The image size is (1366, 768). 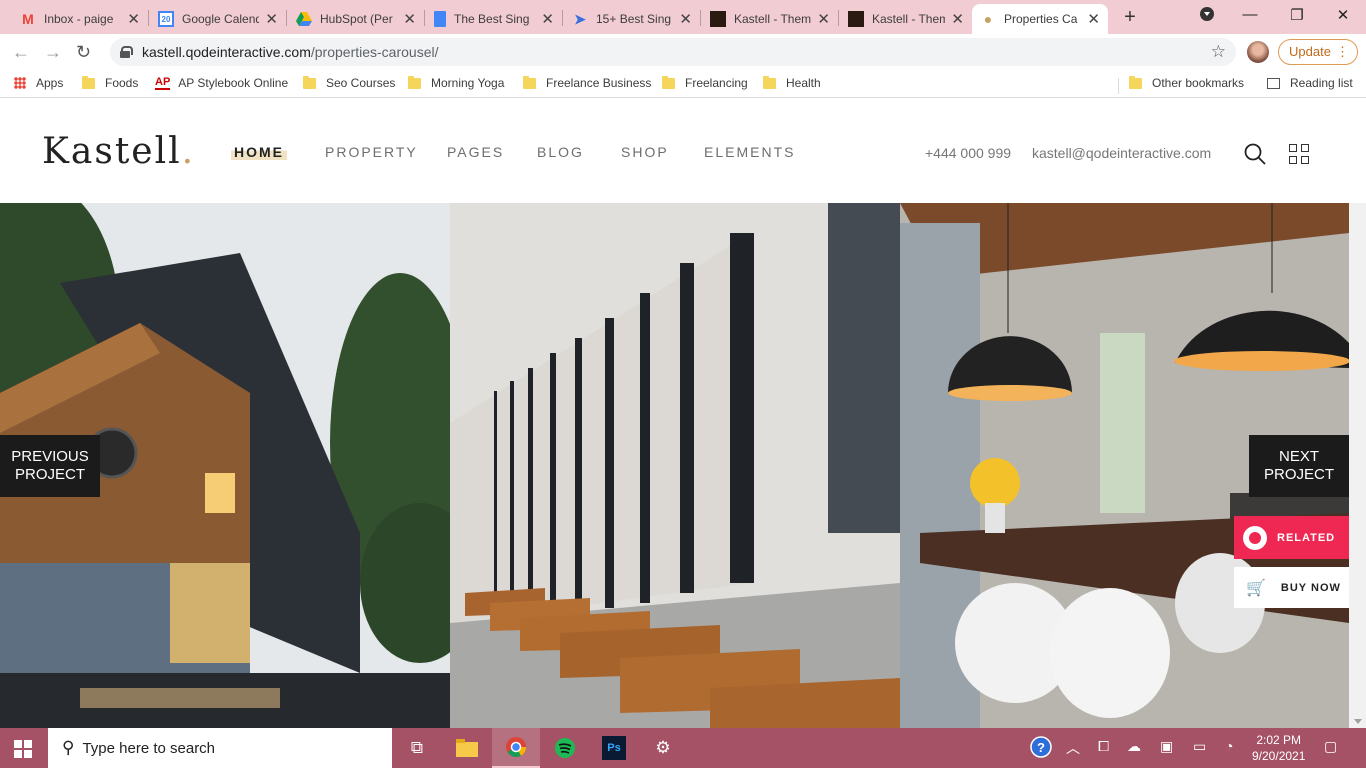 I want to click on tab-15-best-sing: ➤ 15+ Best Sing ✕, so click(x=632, y=19).